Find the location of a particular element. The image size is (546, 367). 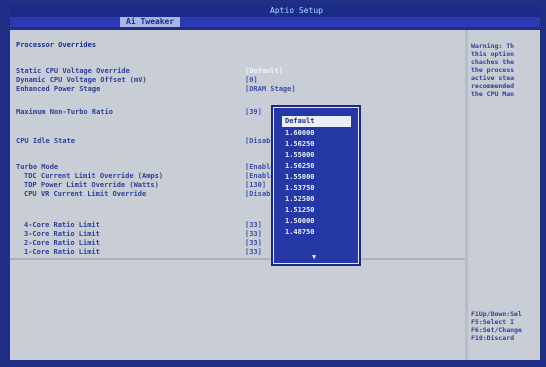

setting-value: [DRAM Stage] is located at coordinates (270, 89).